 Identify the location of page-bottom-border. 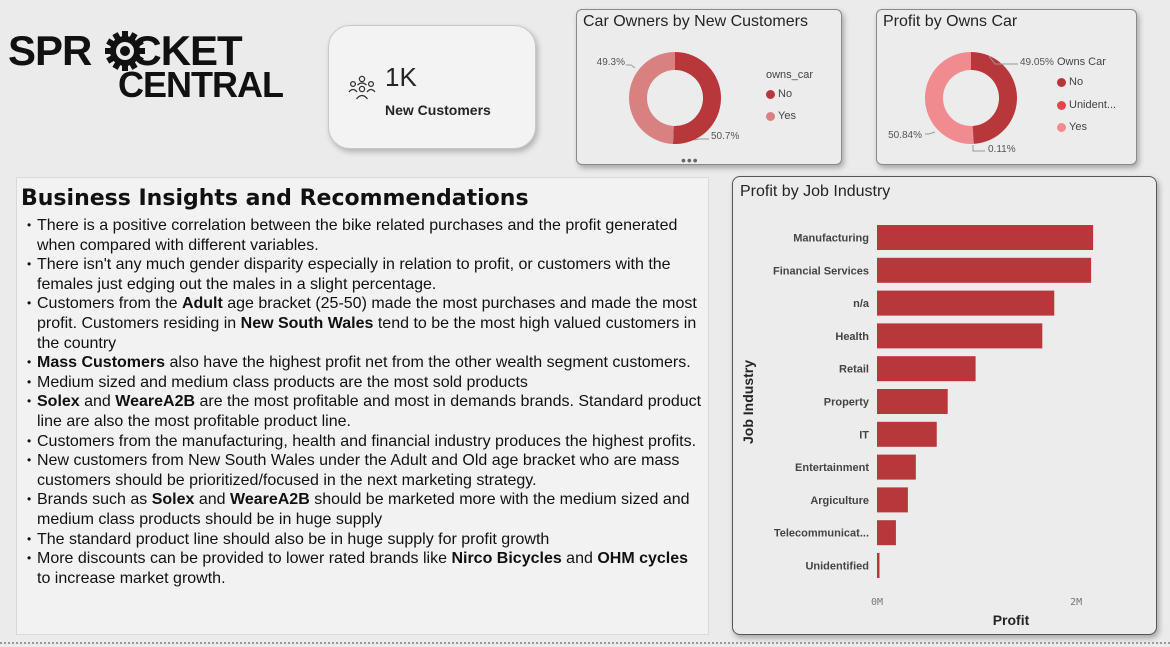
(585, 643).